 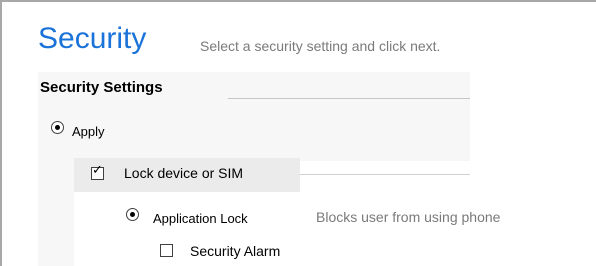 I want to click on lock-device-label: Lock device or SIM, so click(x=183, y=173).